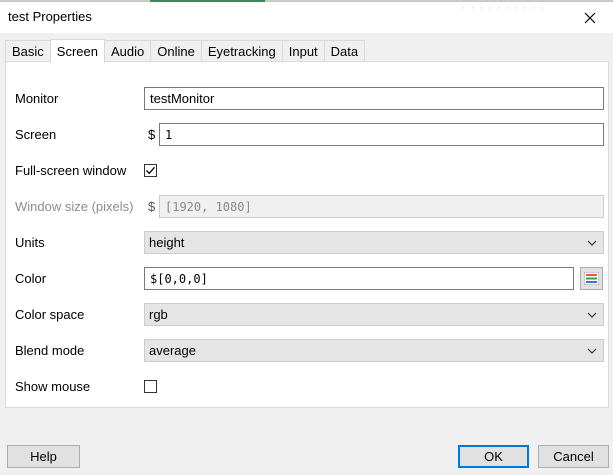  Describe the element at coordinates (179, 278) in the screenshot. I see `color-value: $[0,0,0]` at that location.